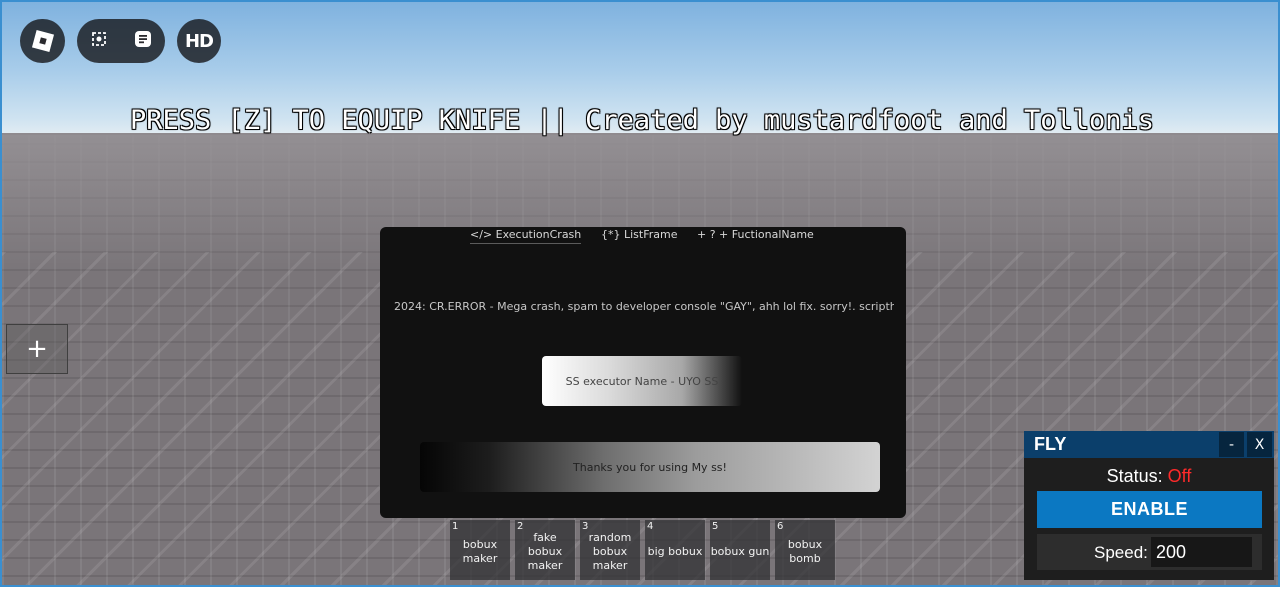  I want to click on add-button: +, so click(37, 349).